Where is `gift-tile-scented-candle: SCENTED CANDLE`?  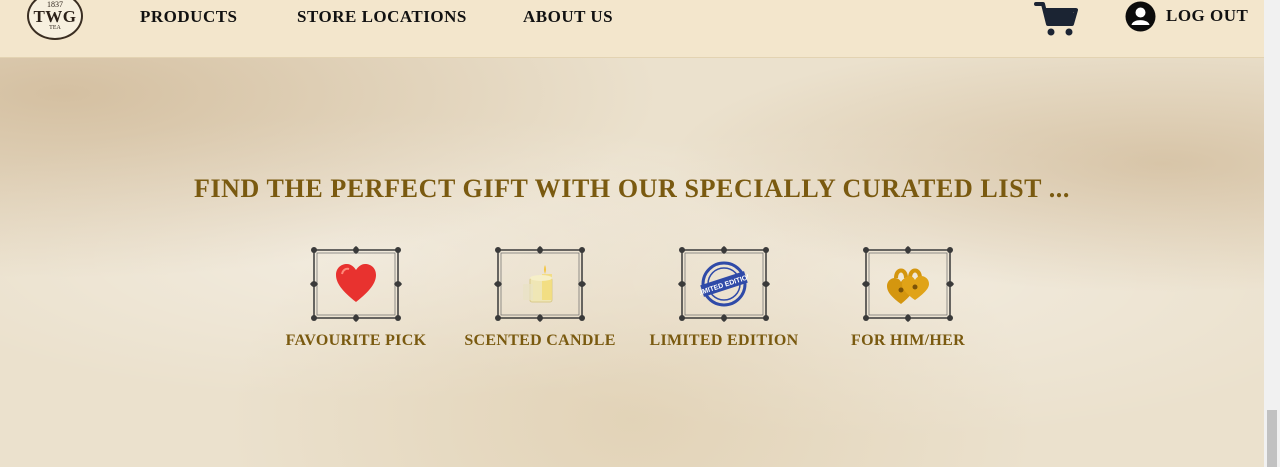 gift-tile-scented-candle: SCENTED CANDLE is located at coordinates (540, 298).